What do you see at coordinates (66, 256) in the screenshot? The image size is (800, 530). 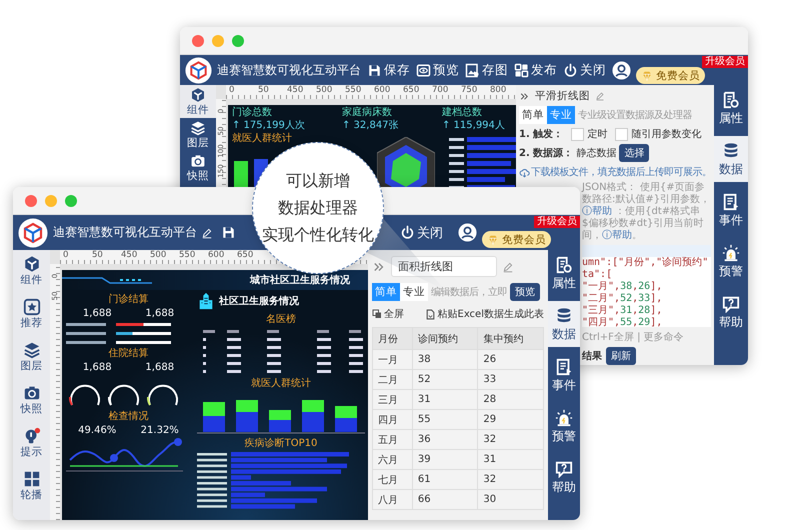 I see `ruler-number: 0` at bounding box center [66, 256].